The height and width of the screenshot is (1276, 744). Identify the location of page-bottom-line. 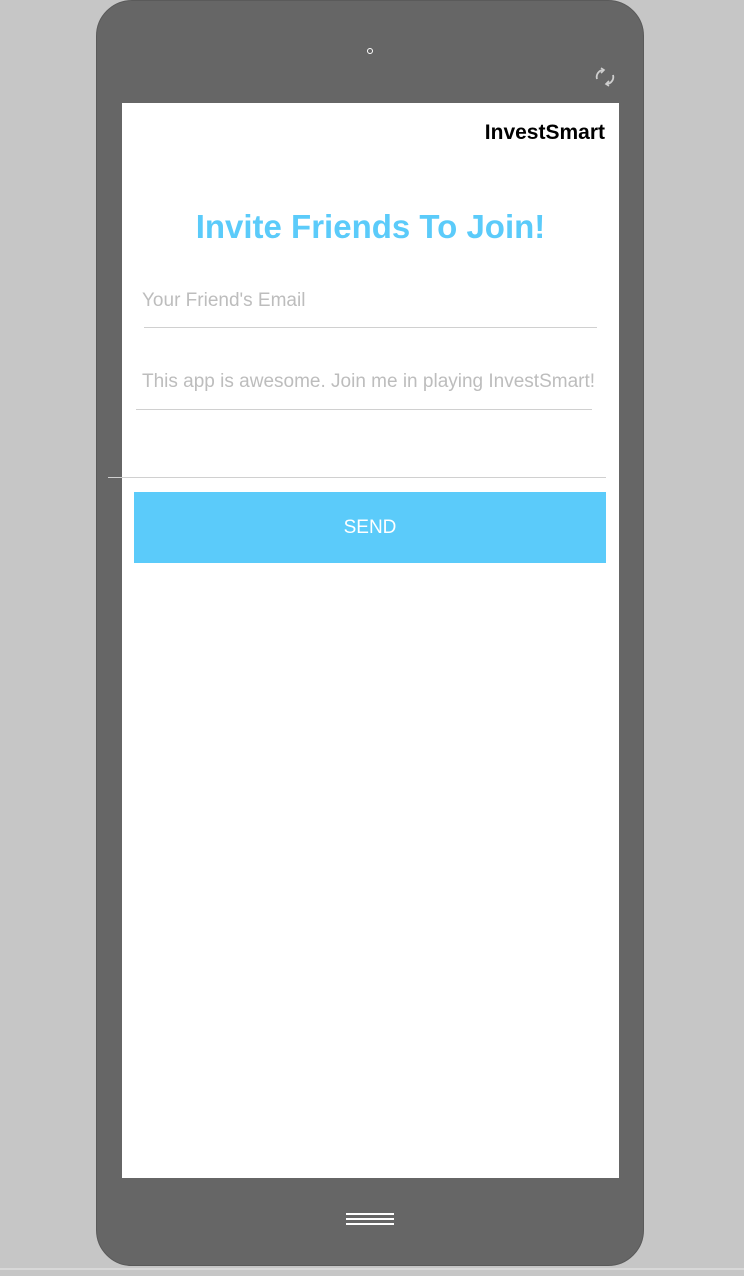
(372, 1269).